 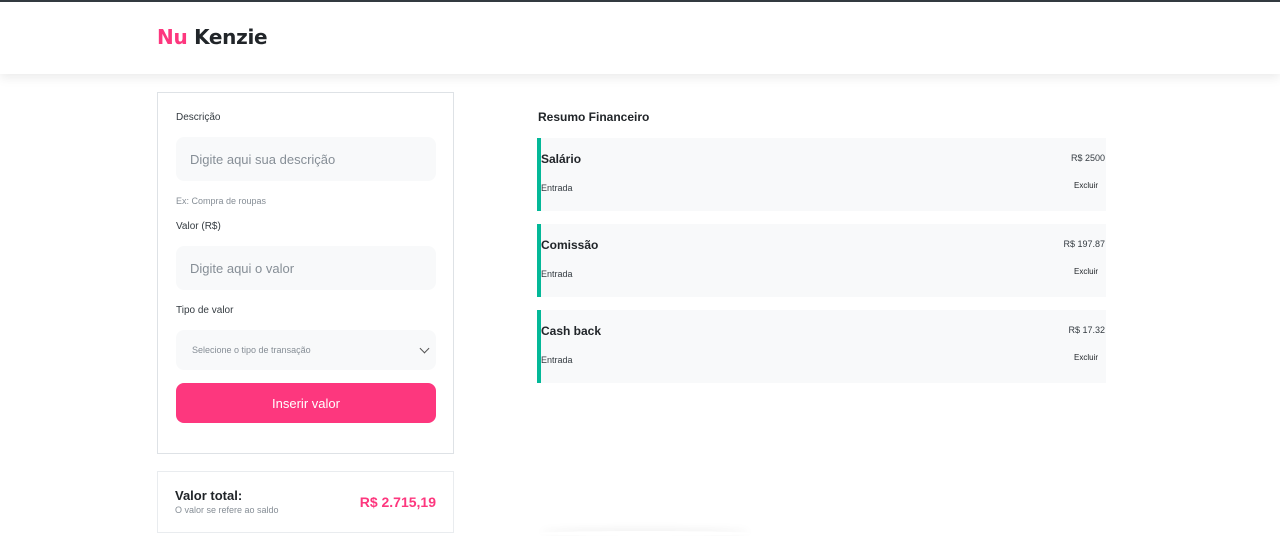 What do you see at coordinates (251, 350) in the screenshot?
I see `type-selected-value: Selecione o tipo de transação` at bounding box center [251, 350].